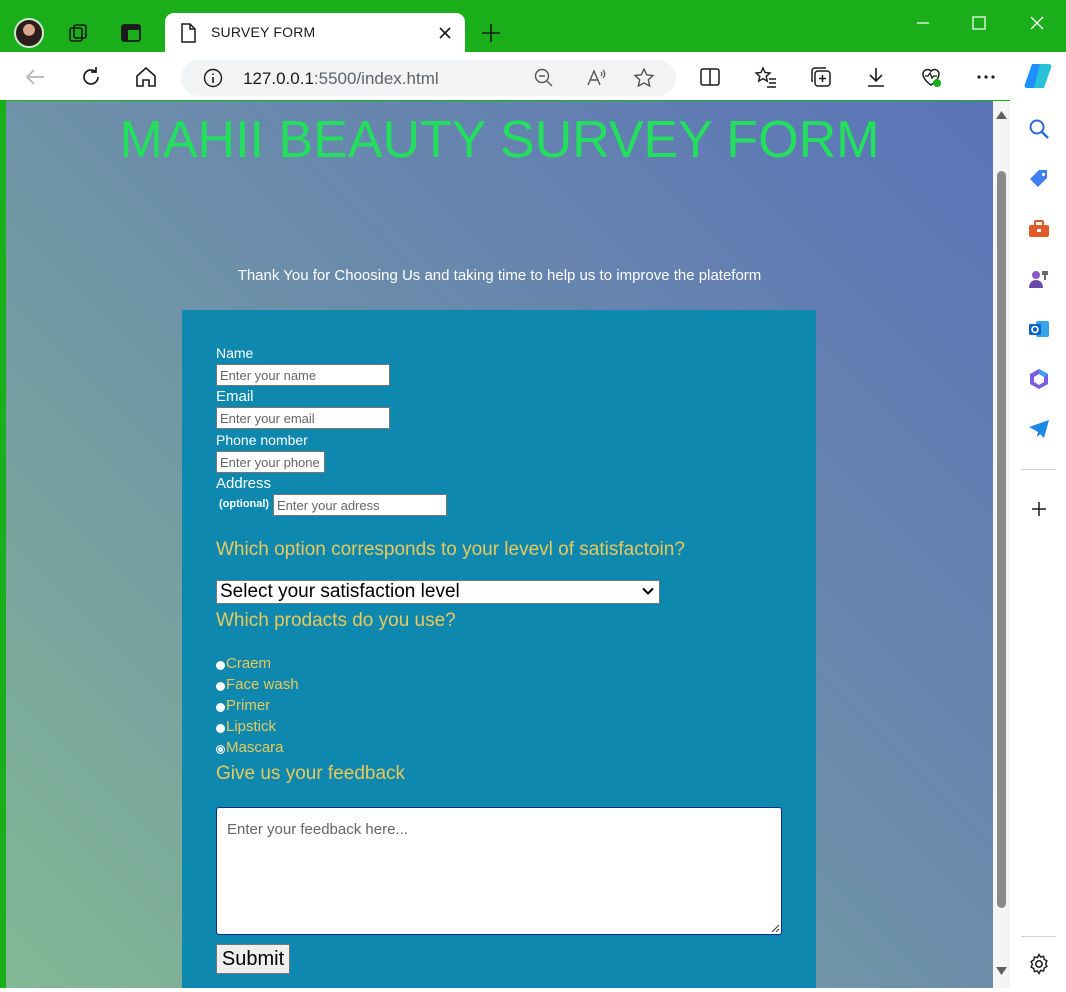 This screenshot has height=992, width=1066. Describe the element at coordinates (1039, 229) in the screenshot. I see `tools-toolbox-icon` at that location.